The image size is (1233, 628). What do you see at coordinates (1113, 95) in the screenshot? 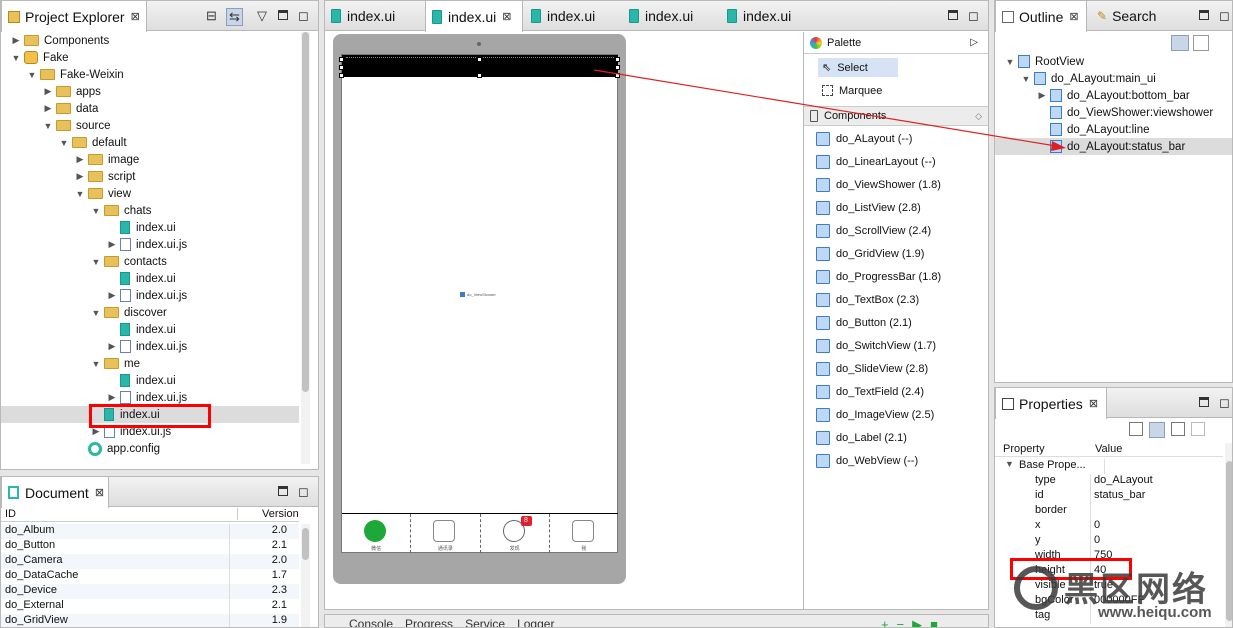
I see `outline-tree-item: ▶ do_ALayout:bottom_bar` at bounding box center [1113, 95].